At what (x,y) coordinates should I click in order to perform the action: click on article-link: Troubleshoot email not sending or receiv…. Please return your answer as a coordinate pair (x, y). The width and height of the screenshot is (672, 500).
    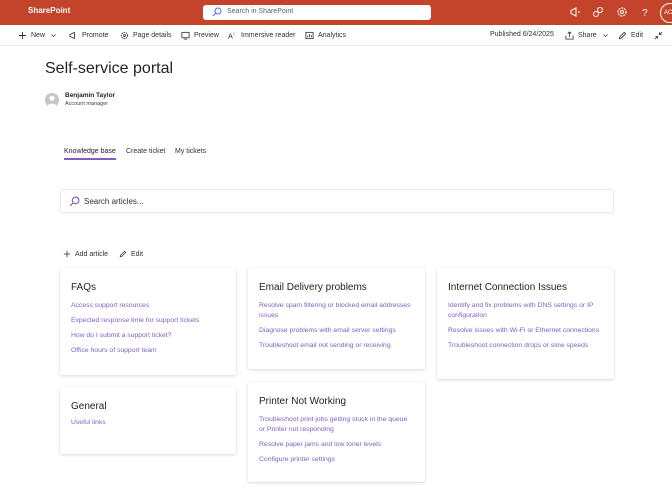
    Looking at the image, I should click on (336, 346).